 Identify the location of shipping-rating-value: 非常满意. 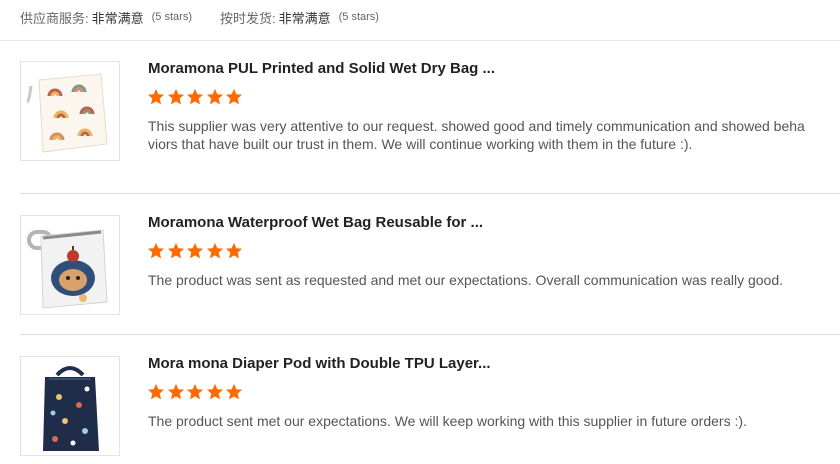
(304, 18).